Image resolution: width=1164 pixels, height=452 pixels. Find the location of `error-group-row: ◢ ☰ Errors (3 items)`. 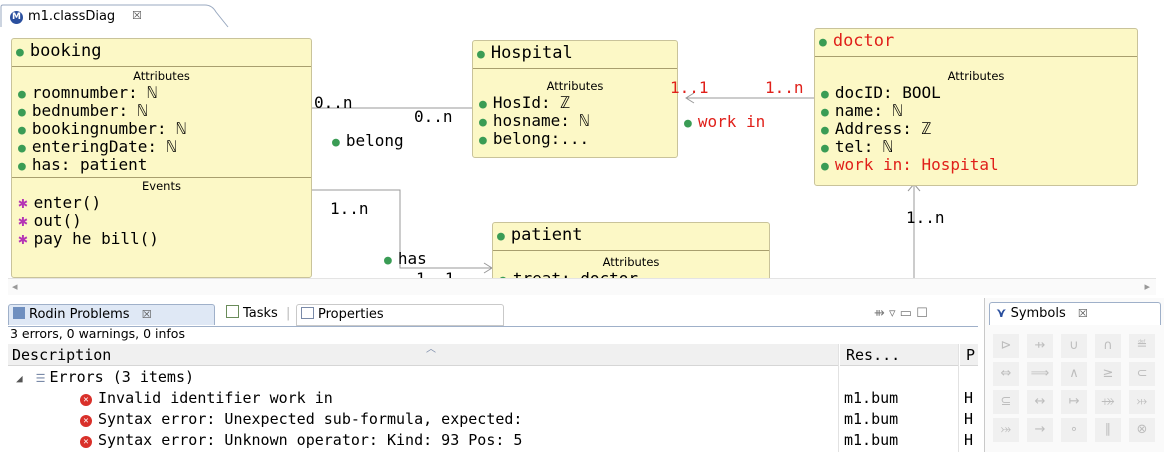

error-group-row: ◢ ☰ Errors (3 items) is located at coordinates (493, 377).